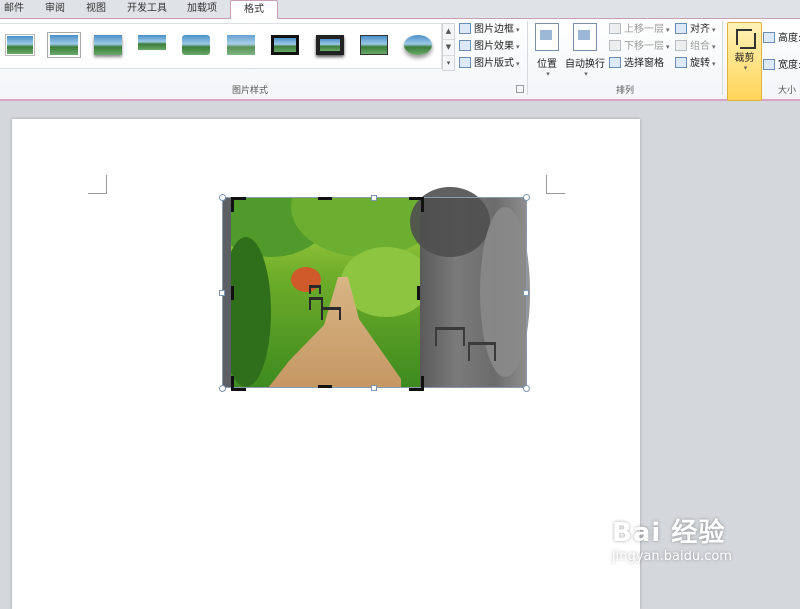  What do you see at coordinates (97, 9) in the screenshot?
I see `tab-view: 视图` at bounding box center [97, 9].